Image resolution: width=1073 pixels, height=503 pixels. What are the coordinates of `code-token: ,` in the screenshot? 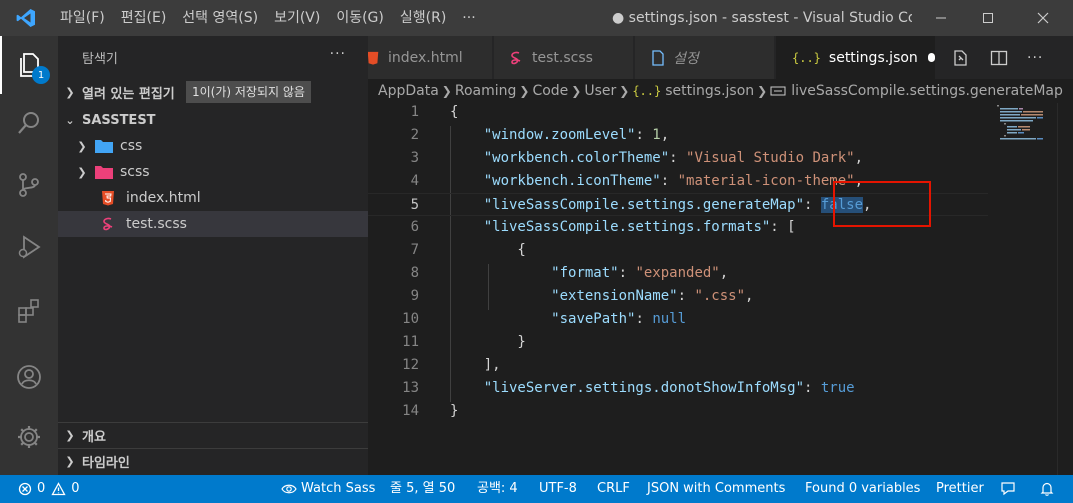 It's located at (665, 135).